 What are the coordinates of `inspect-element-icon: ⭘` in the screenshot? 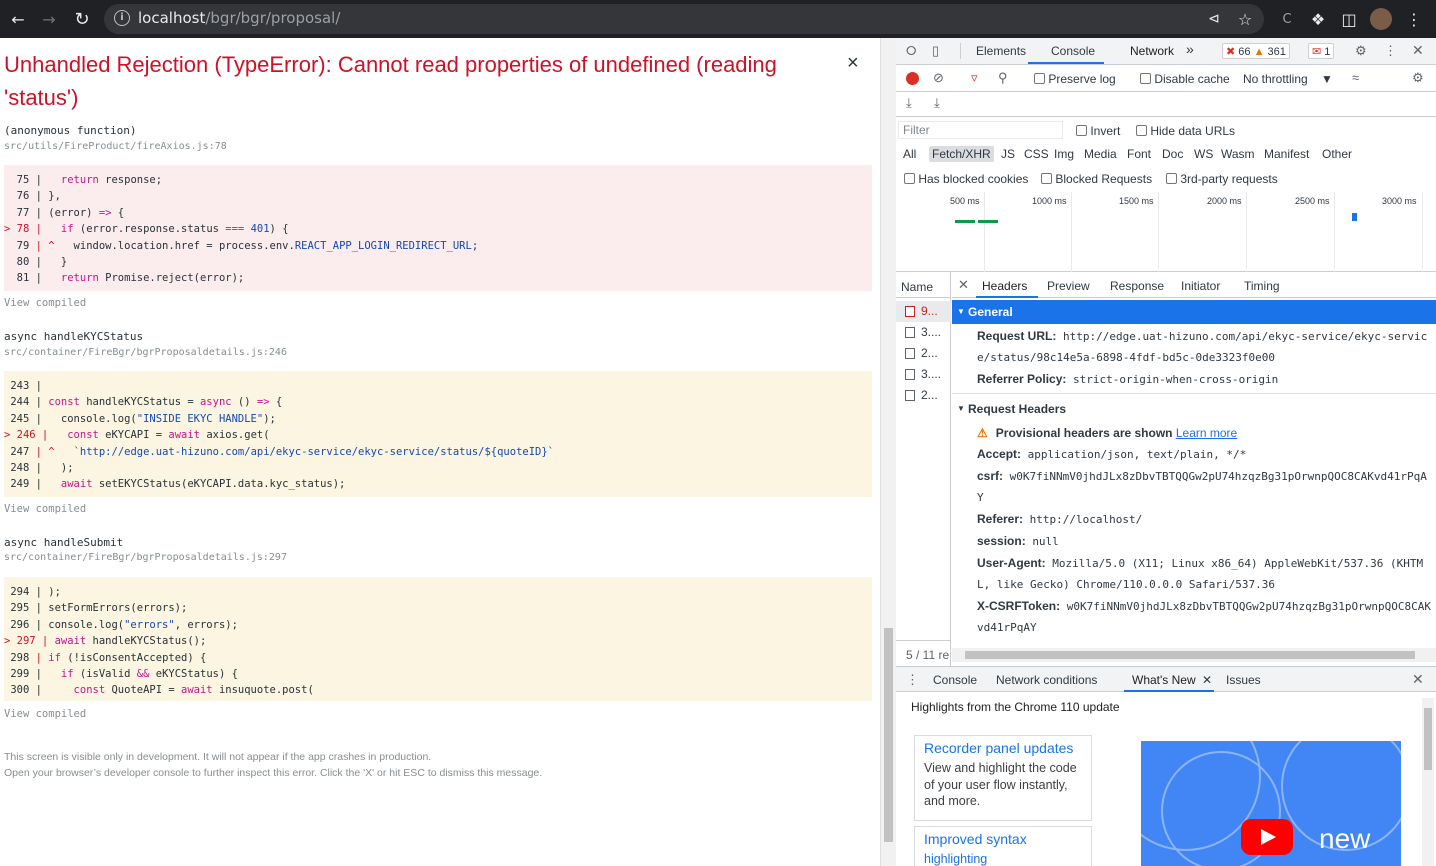 It's located at (911, 51).